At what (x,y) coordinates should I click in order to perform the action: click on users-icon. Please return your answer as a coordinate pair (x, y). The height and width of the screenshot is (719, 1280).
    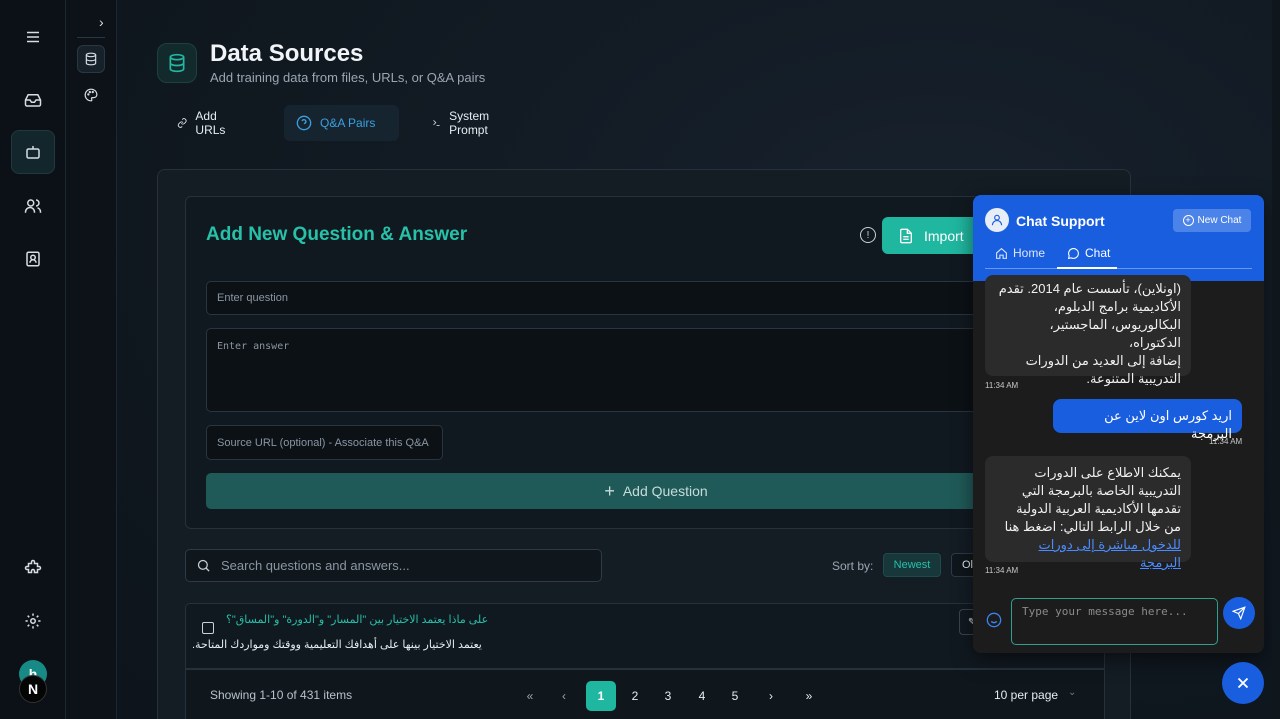
    Looking at the image, I should click on (33, 206).